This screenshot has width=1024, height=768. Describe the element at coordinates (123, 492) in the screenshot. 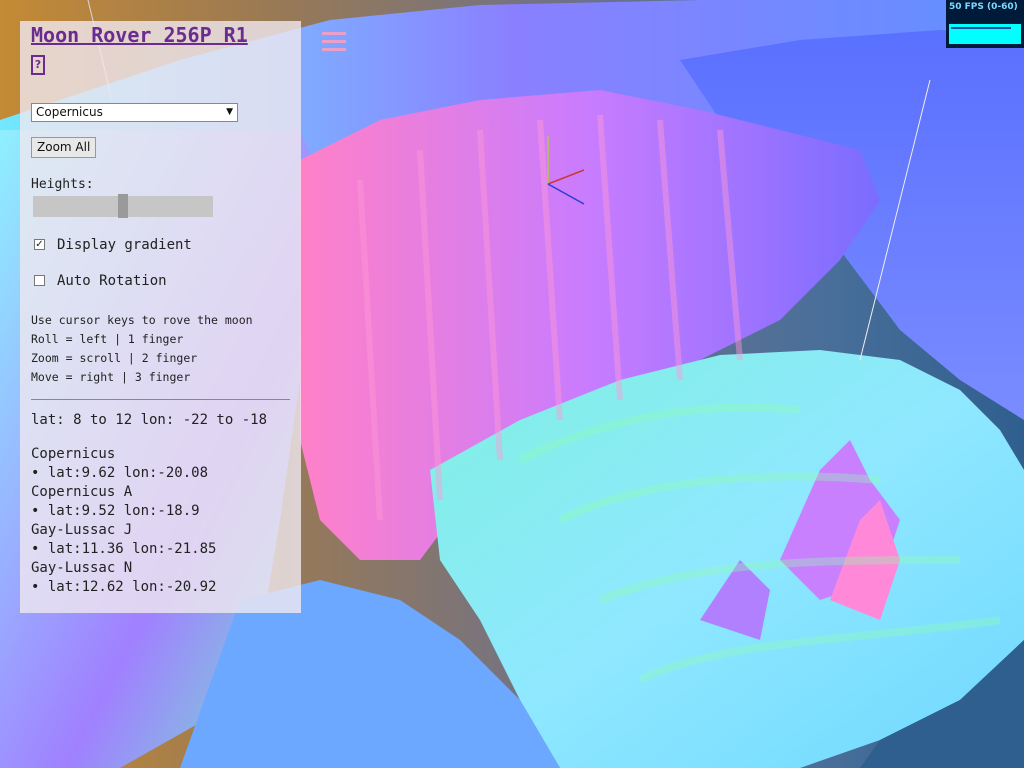

I see `feature-name: Copernicus A` at that location.